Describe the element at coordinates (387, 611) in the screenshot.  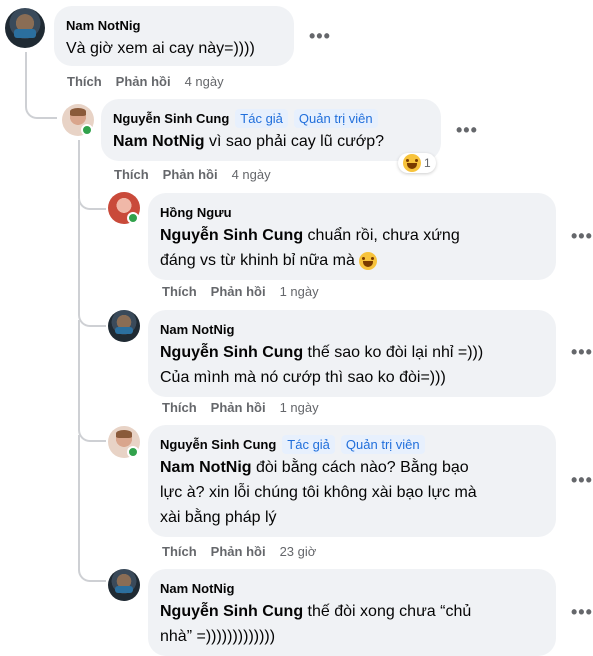
I see `comment-text-line: thế đòi xong chưa “chủ` at that location.